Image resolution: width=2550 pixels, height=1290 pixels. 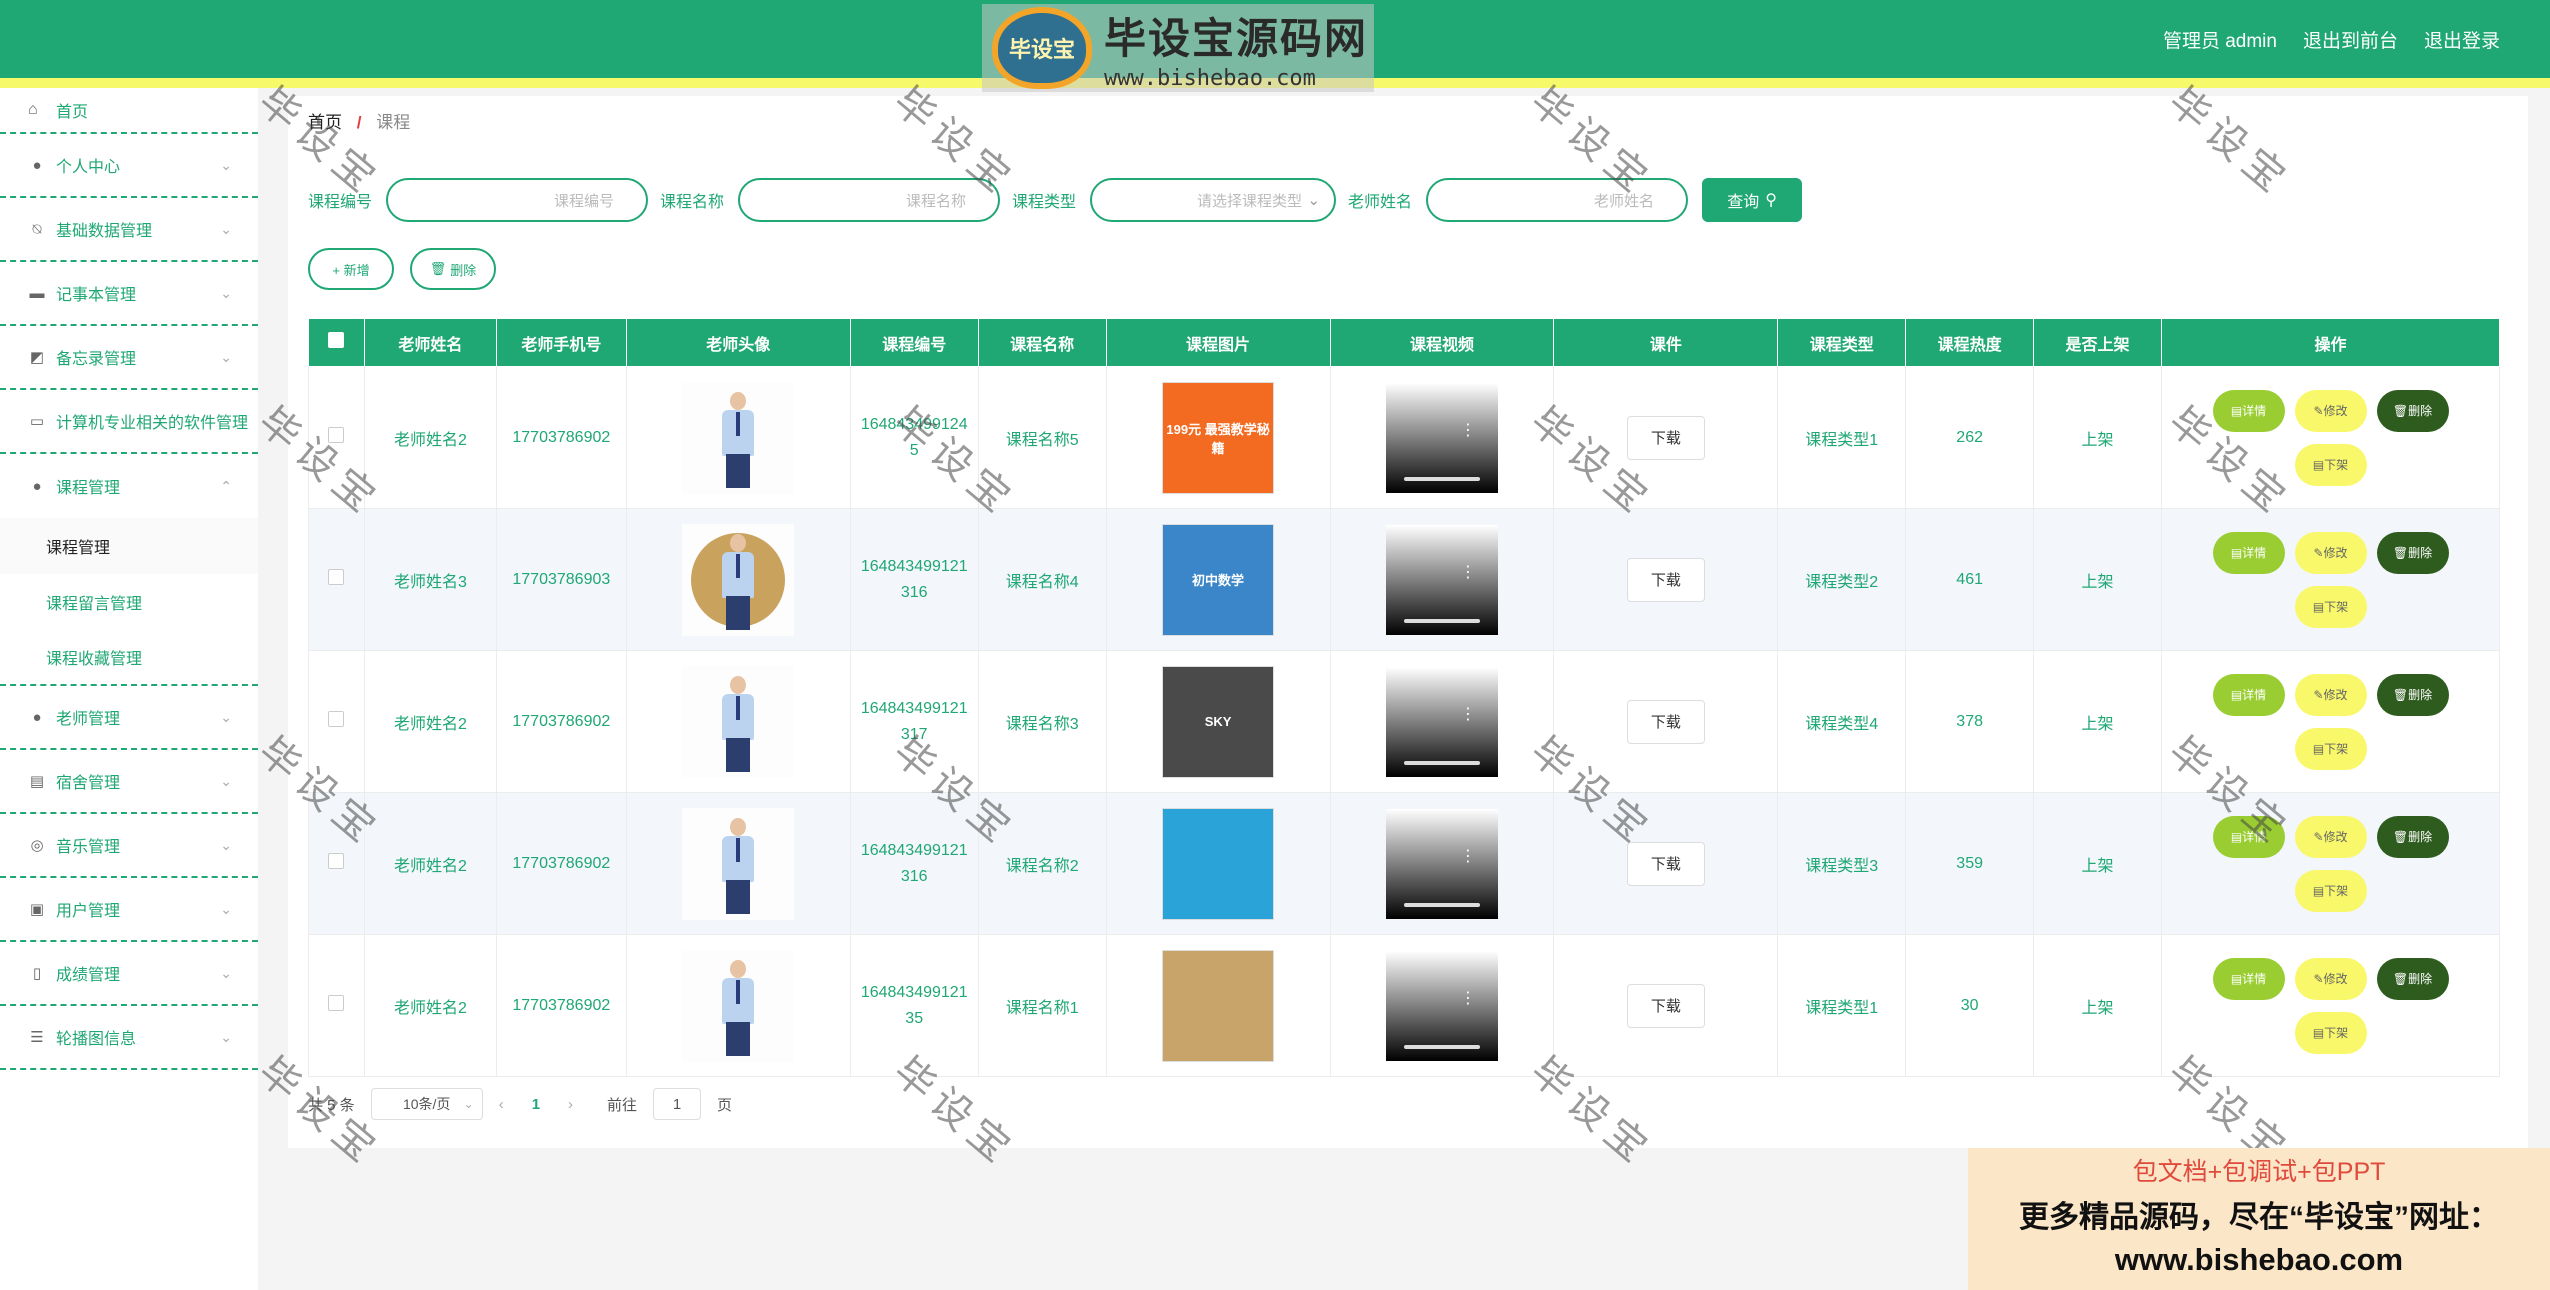 I want to click on prev-page-icon: ‹, so click(x=501, y=1104).